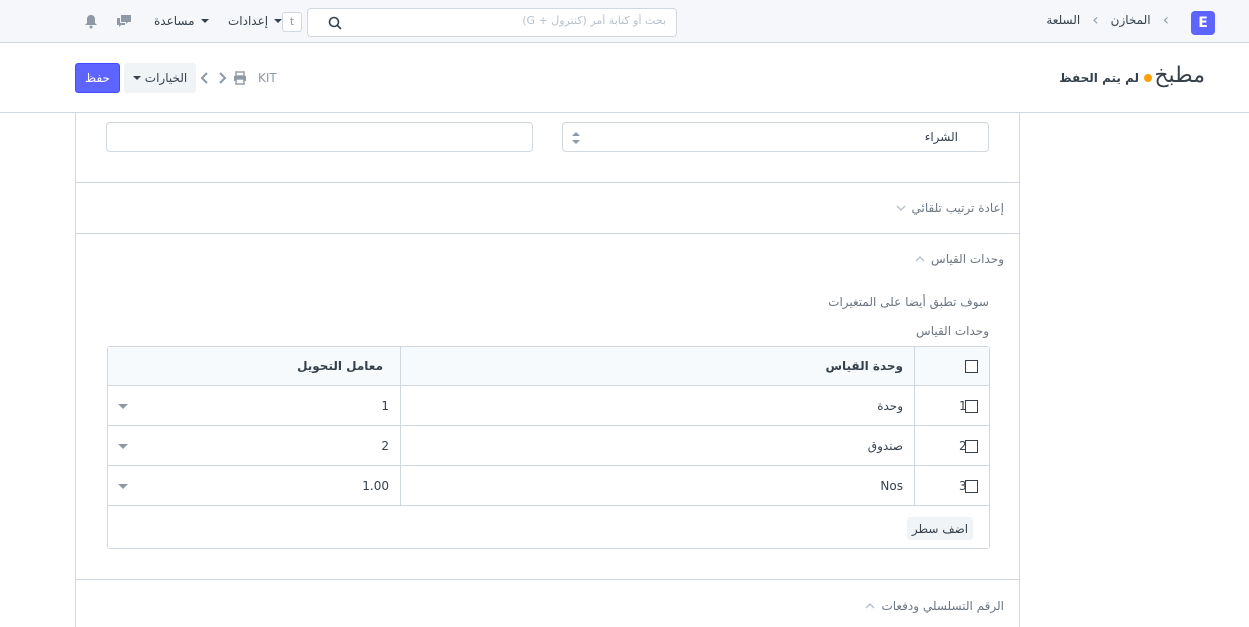 The width and height of the screenshot is (1249, 627). Describe the element at coordinates (548, 366) in the screenshot. I see `table-header: وحدة القياس معامل التحويل` at that location.